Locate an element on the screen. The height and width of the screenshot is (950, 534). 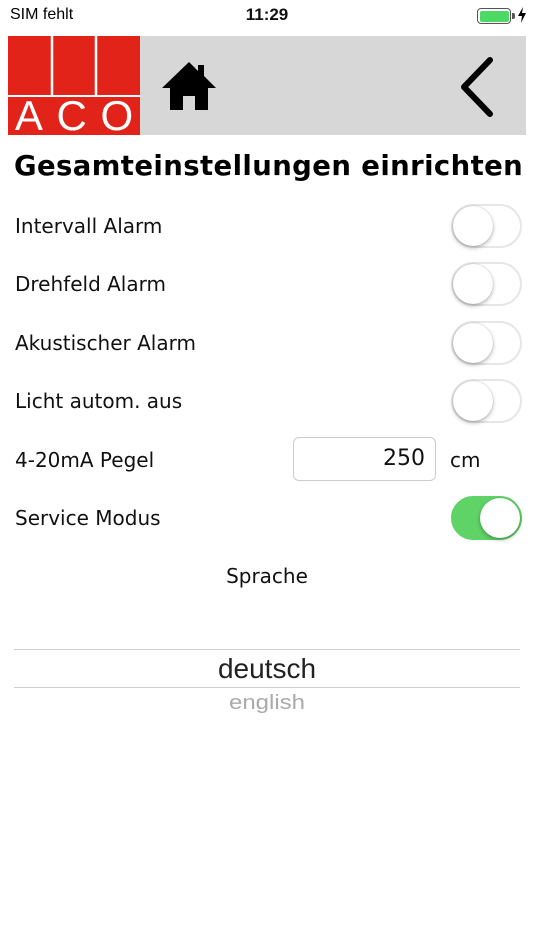
app-header: A C O is located at coordinates (267, 85).